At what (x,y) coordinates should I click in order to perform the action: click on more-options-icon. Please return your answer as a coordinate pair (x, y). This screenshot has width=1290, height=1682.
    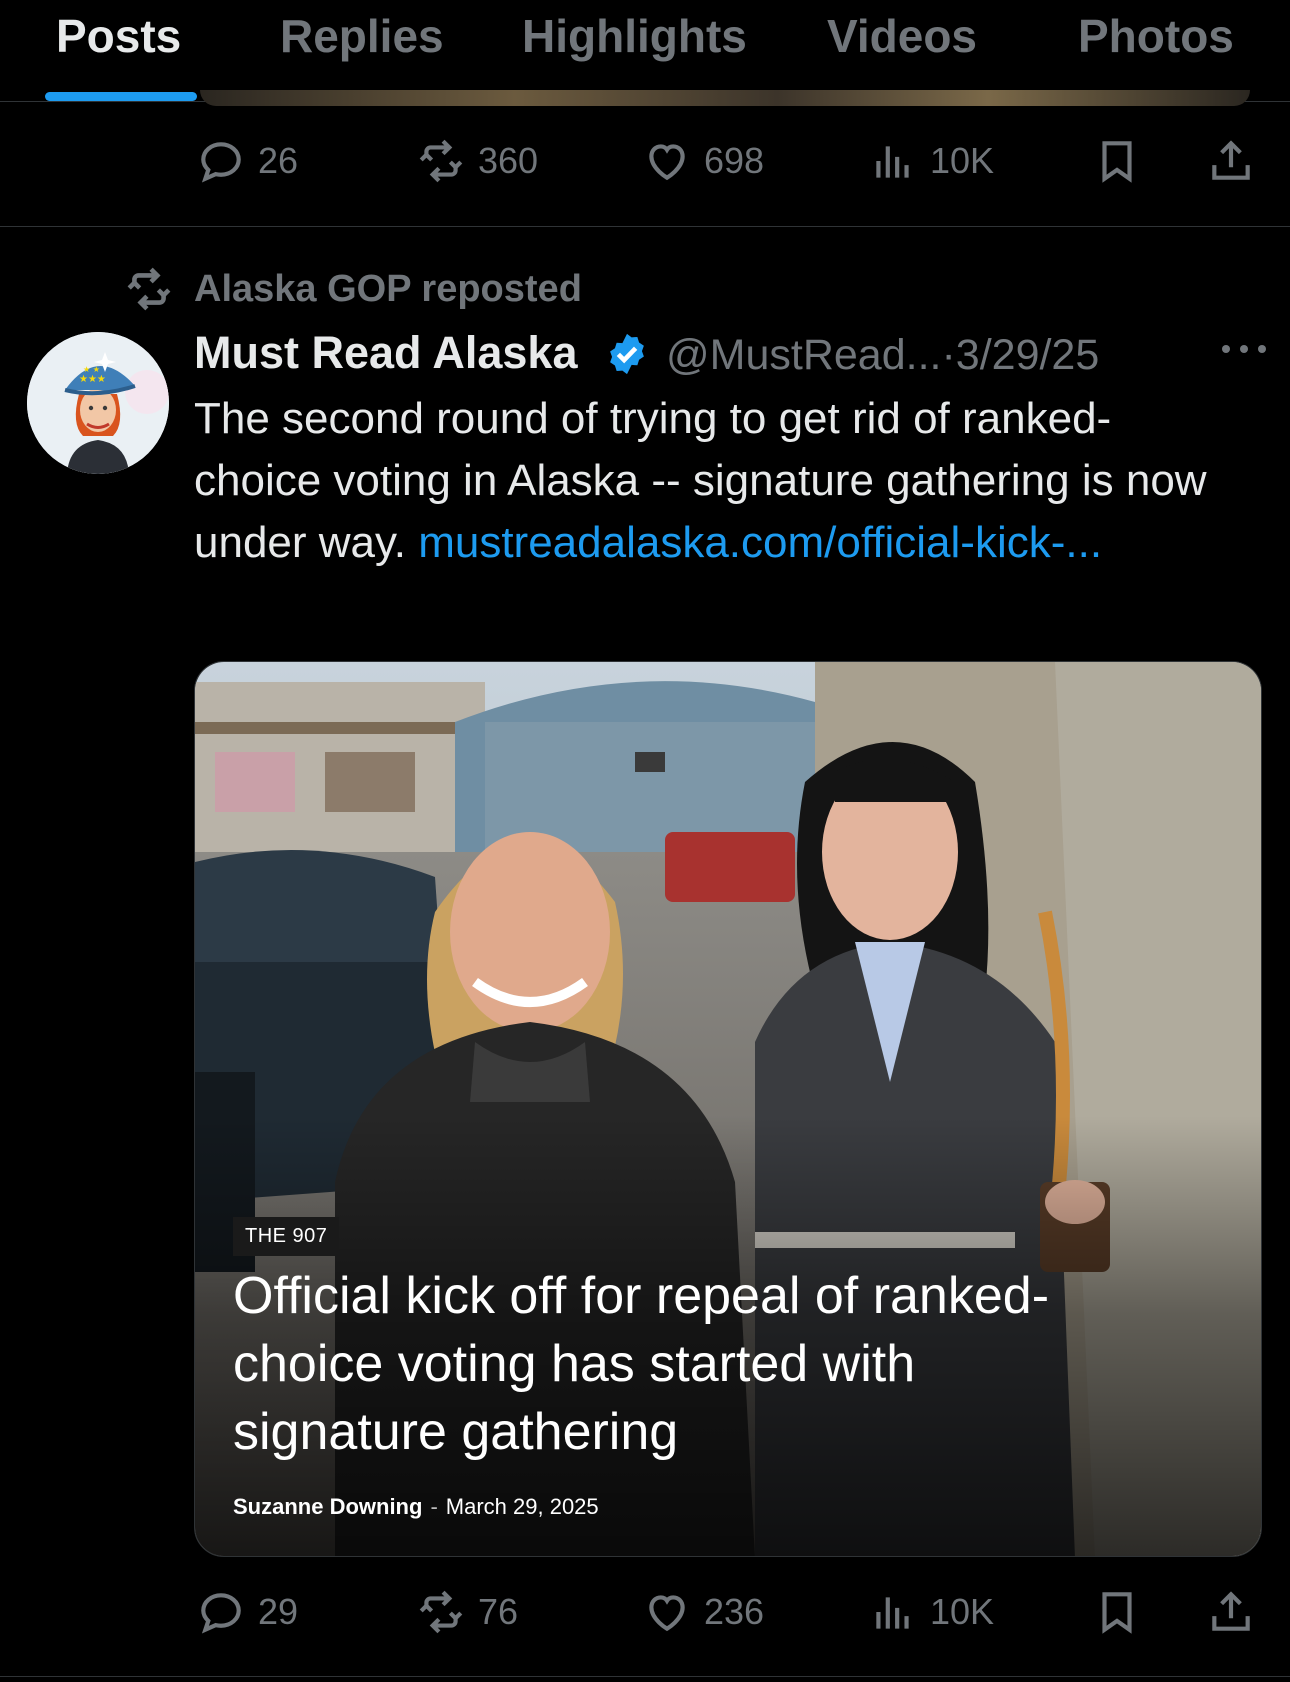
    Looking at the image, I should click on (1244, 349).